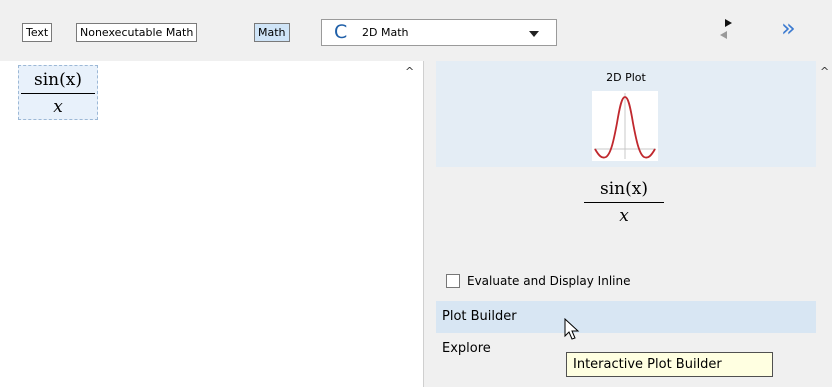  Describe the element at coordinates (534, 34) in the screenshot. I see `chevron-down-icon` at that location.